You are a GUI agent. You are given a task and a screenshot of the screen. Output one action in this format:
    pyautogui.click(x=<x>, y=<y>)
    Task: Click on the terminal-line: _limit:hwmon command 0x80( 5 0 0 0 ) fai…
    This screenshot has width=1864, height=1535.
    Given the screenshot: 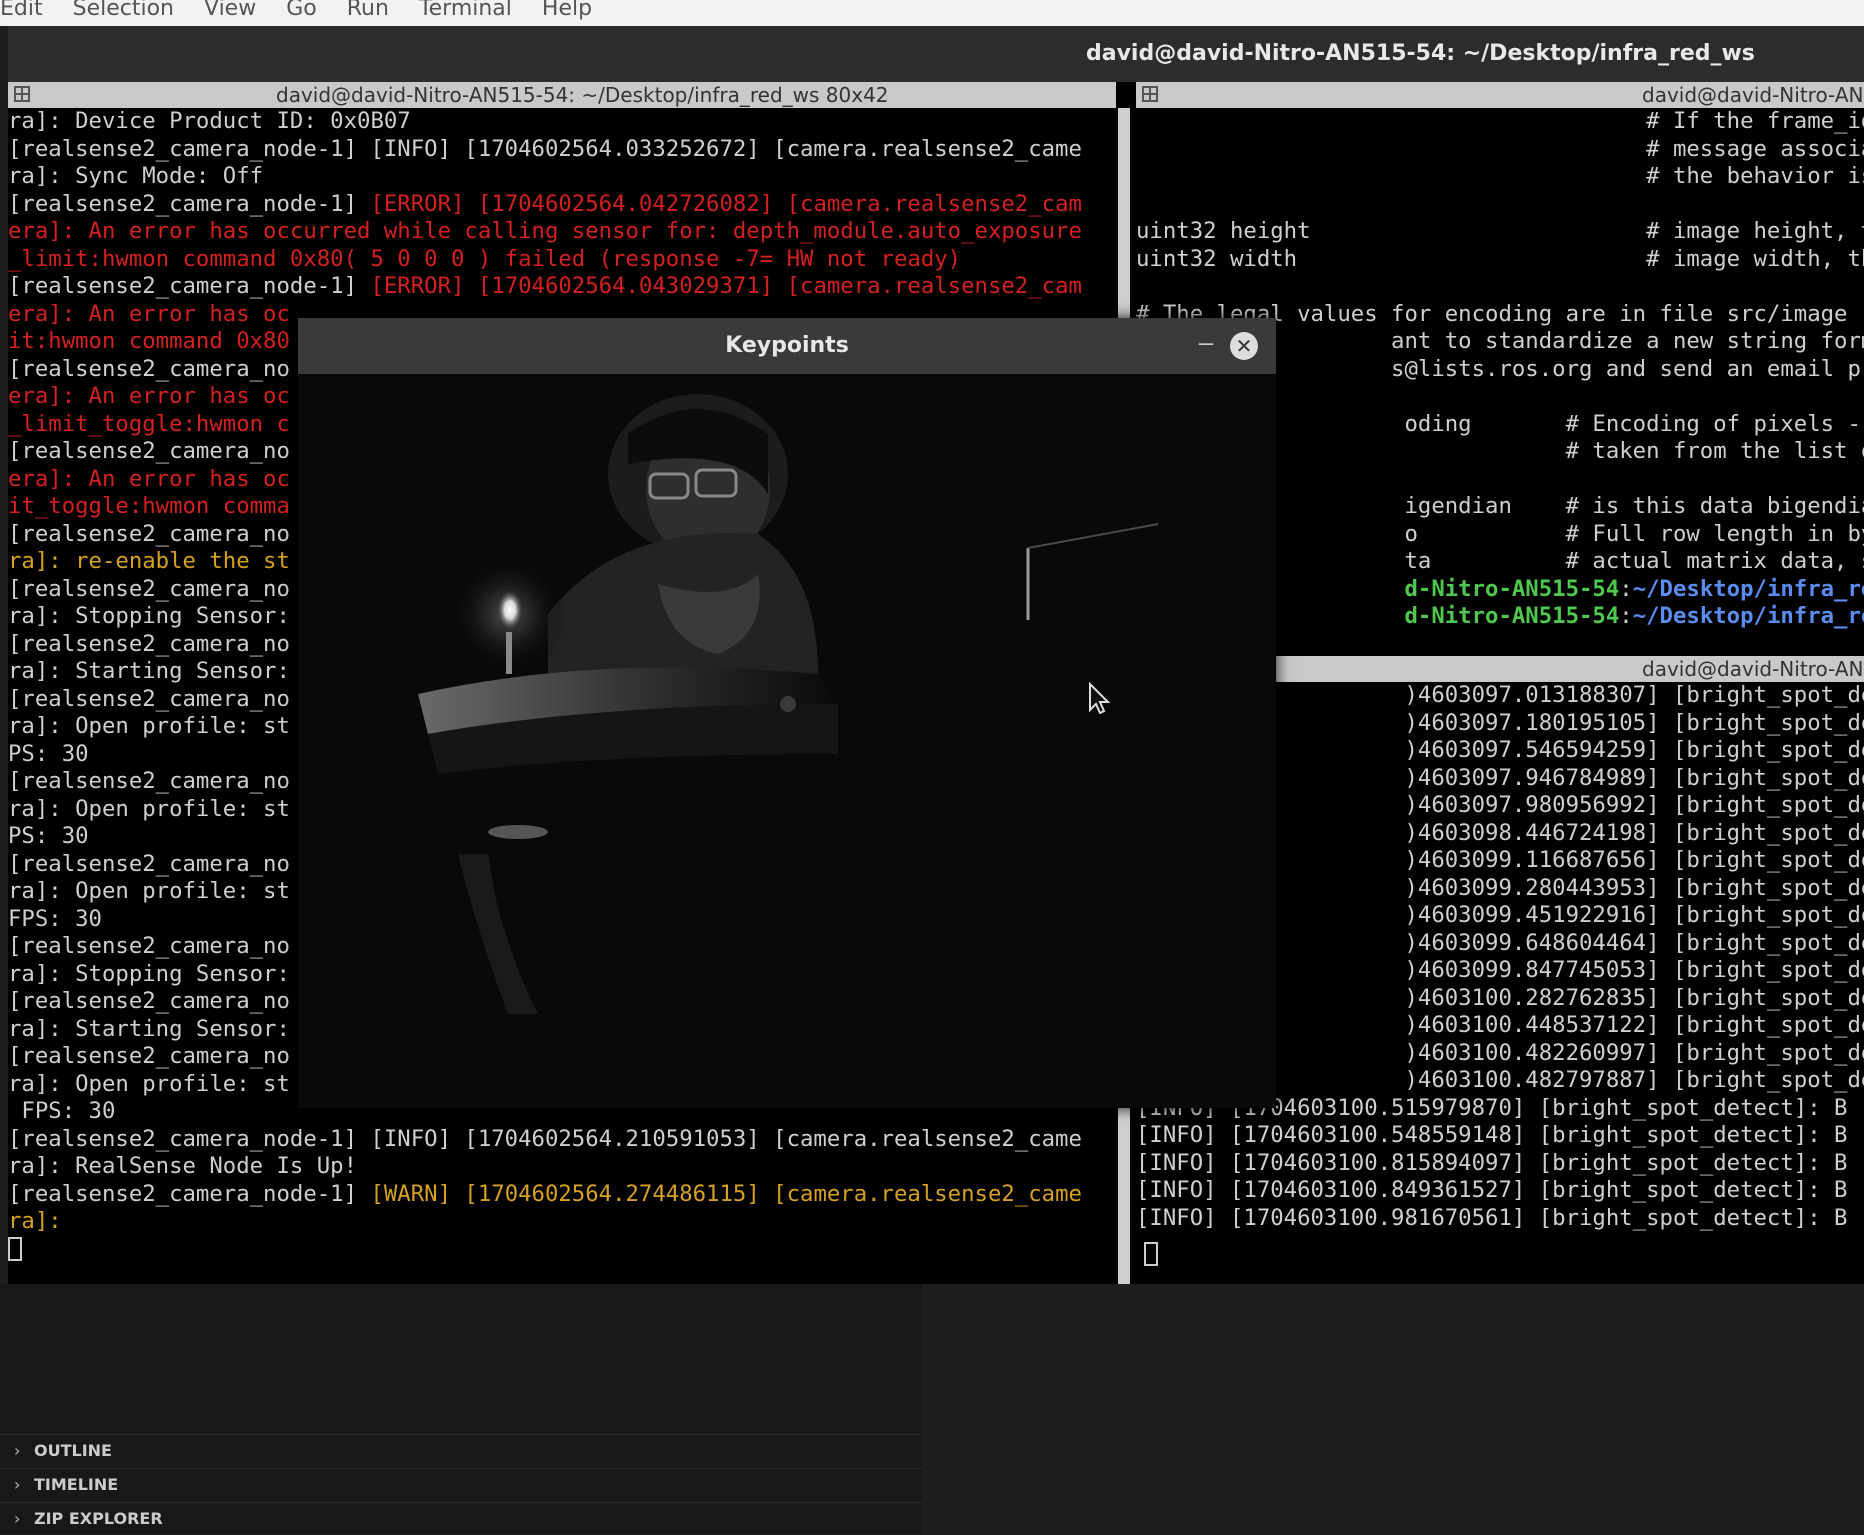 What is the action you would take?
    pyautogui.click(x=485, y=258)
    